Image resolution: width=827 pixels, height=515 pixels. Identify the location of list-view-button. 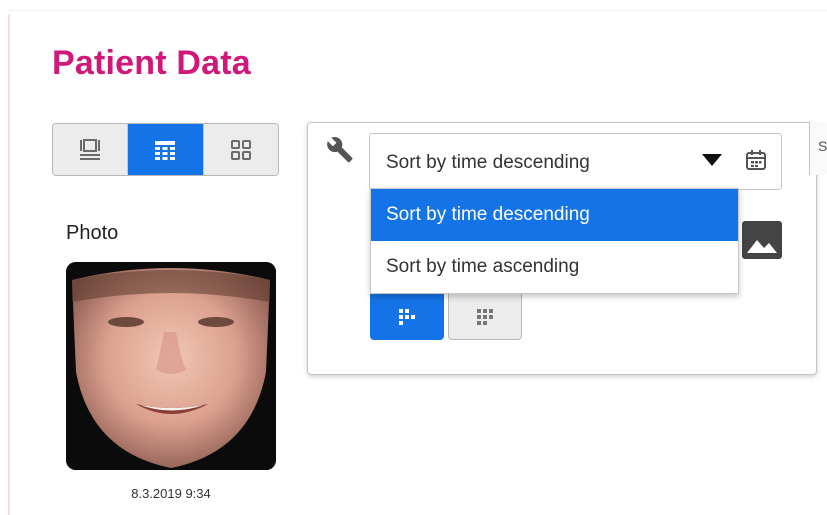
(166, 149).